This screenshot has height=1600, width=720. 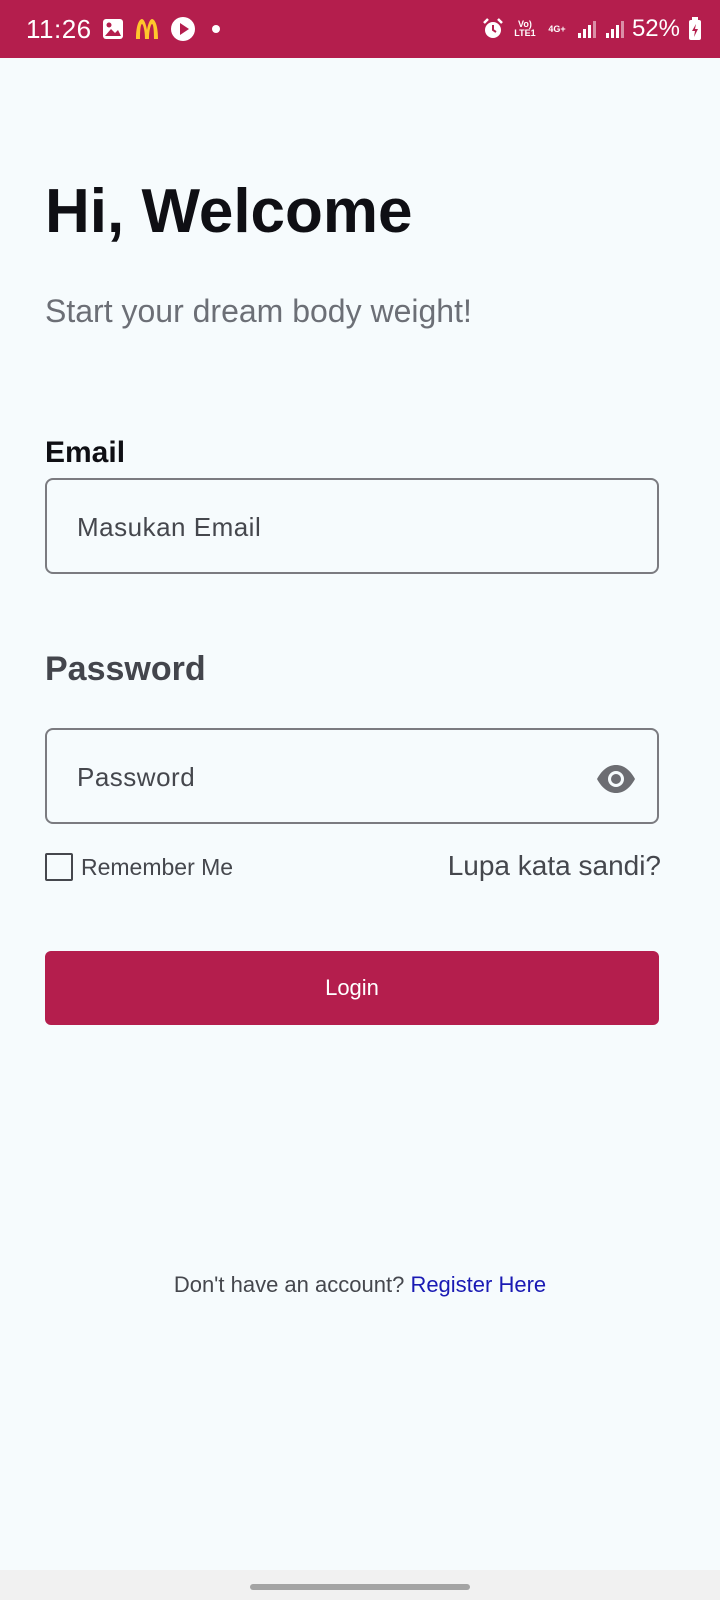 I want to click on navigation-bar, so click(x=360, y=1585).